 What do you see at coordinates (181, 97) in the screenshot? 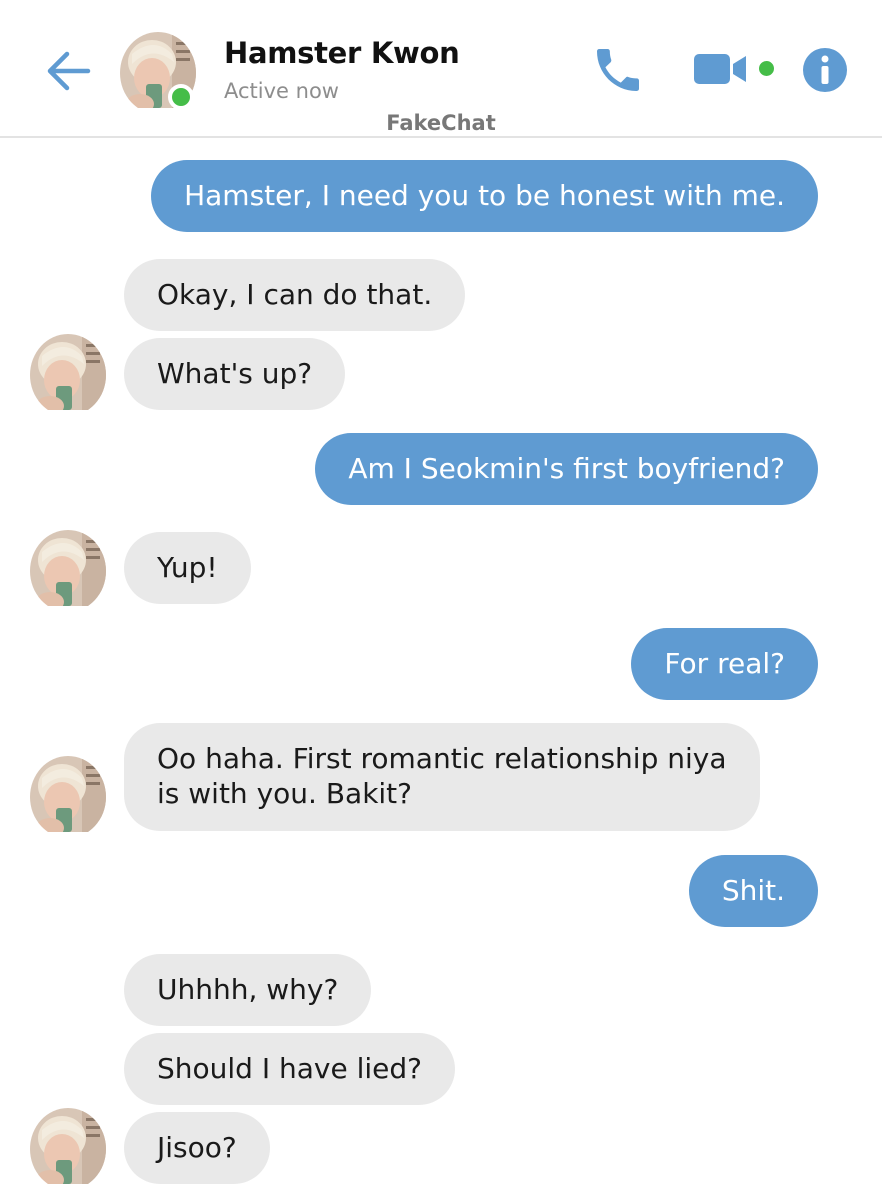
I see `online-status-dot` at bounding box center [181, 97].